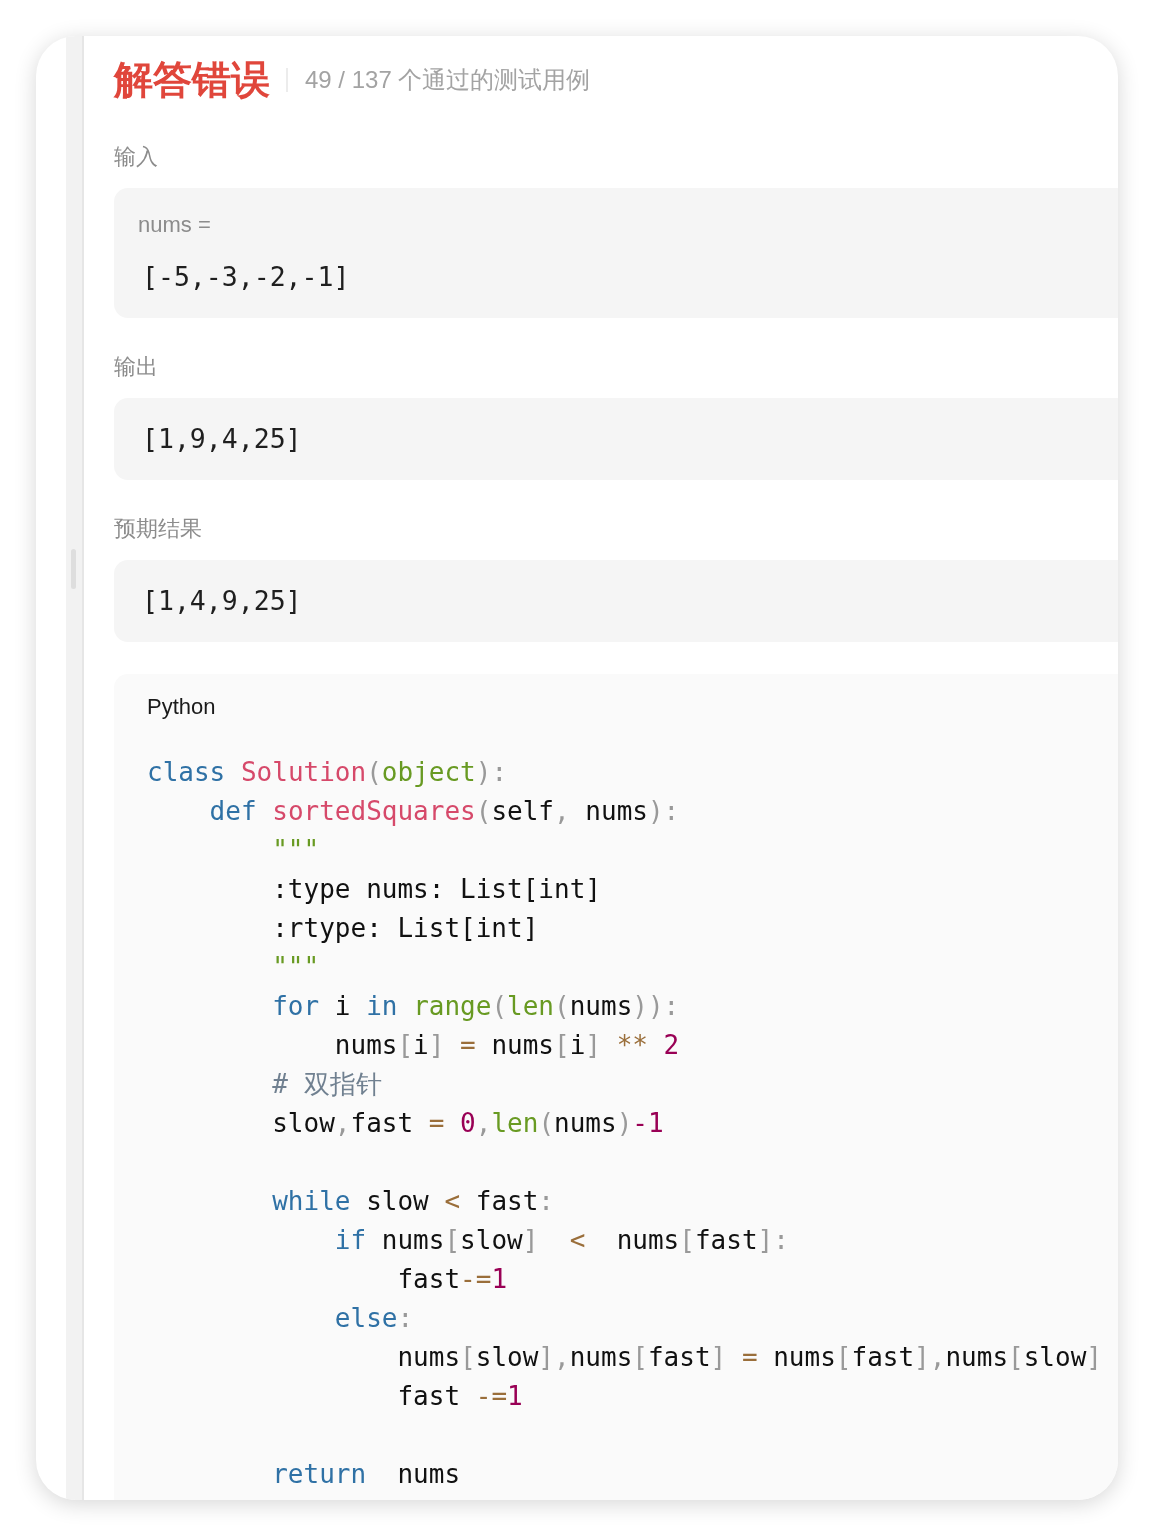 Image resolution: width=1154 pixels, height=1536 pixels. What do you see at coordinates (136, 157) in the screenshot?
I see `section-label: 输入` at bounding box center [136, 157].